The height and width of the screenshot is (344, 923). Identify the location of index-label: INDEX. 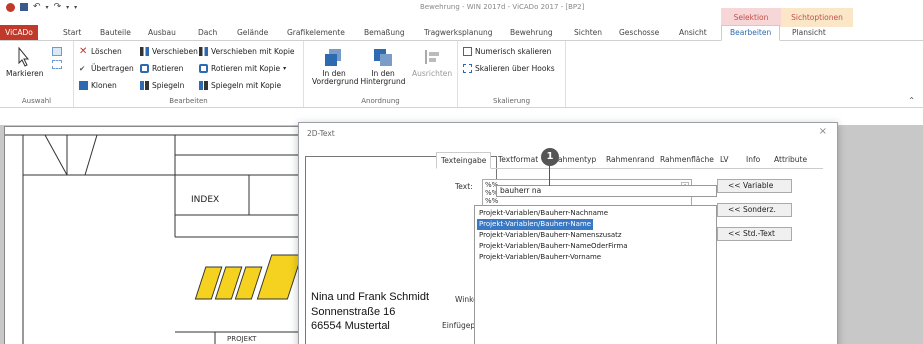
(205, 200).